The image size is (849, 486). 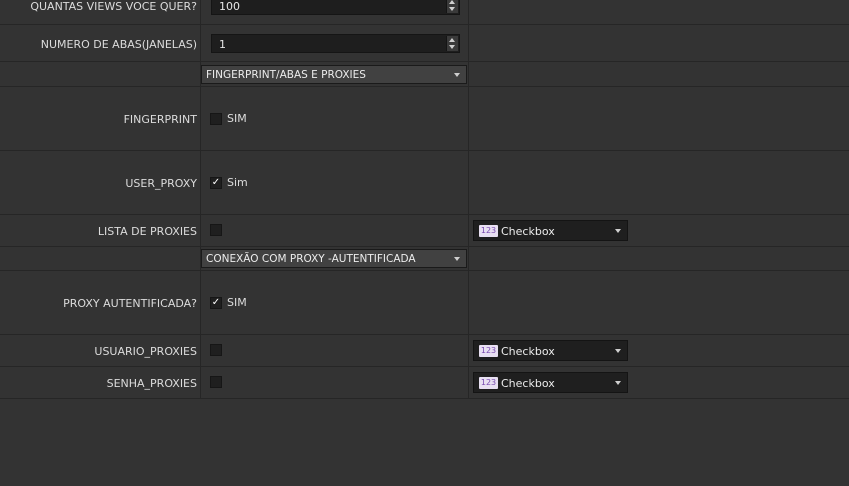 I want to click on lista-proxies-checkbox, so click(x=216, y=230).